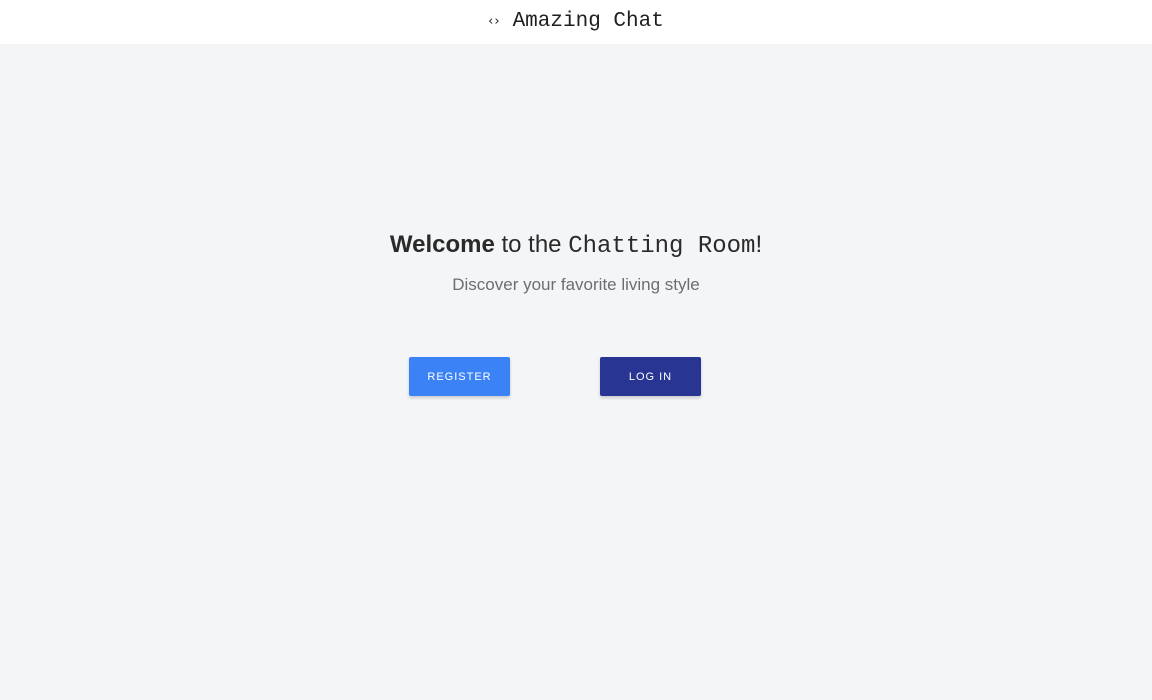  Describe the element at coordinates (494, 21) in the screenshot. I see `code-brackets-icon: ‹›` at that location.